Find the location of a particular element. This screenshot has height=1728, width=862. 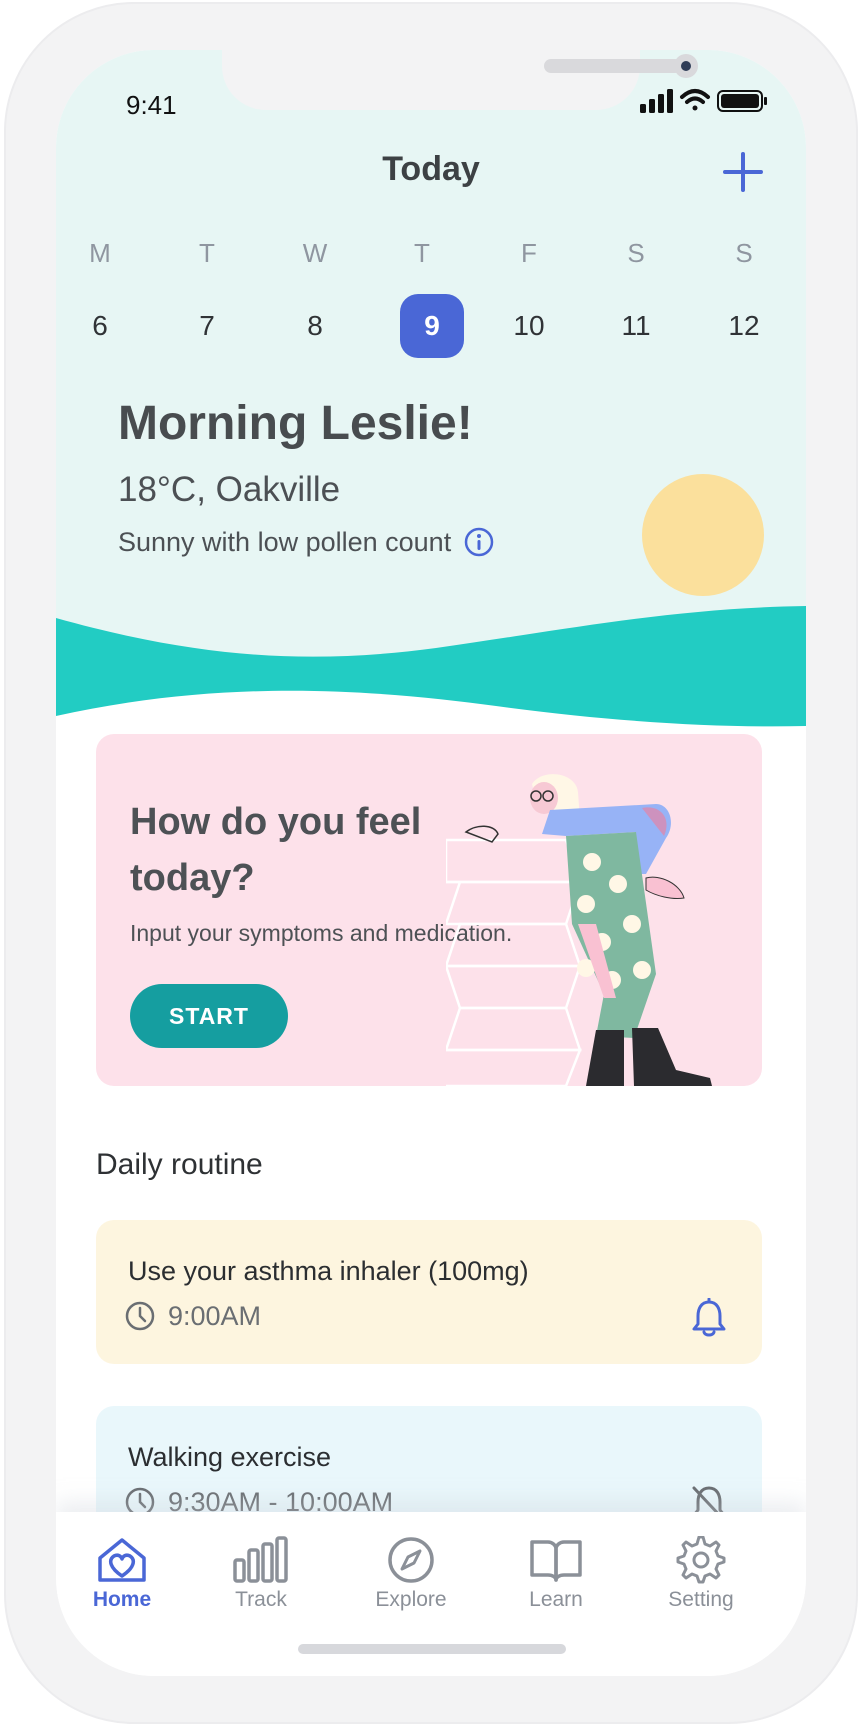

routine-card: Use your asthma inhaler (100mg) 9:00AM is located at coordinates (429, 1292).